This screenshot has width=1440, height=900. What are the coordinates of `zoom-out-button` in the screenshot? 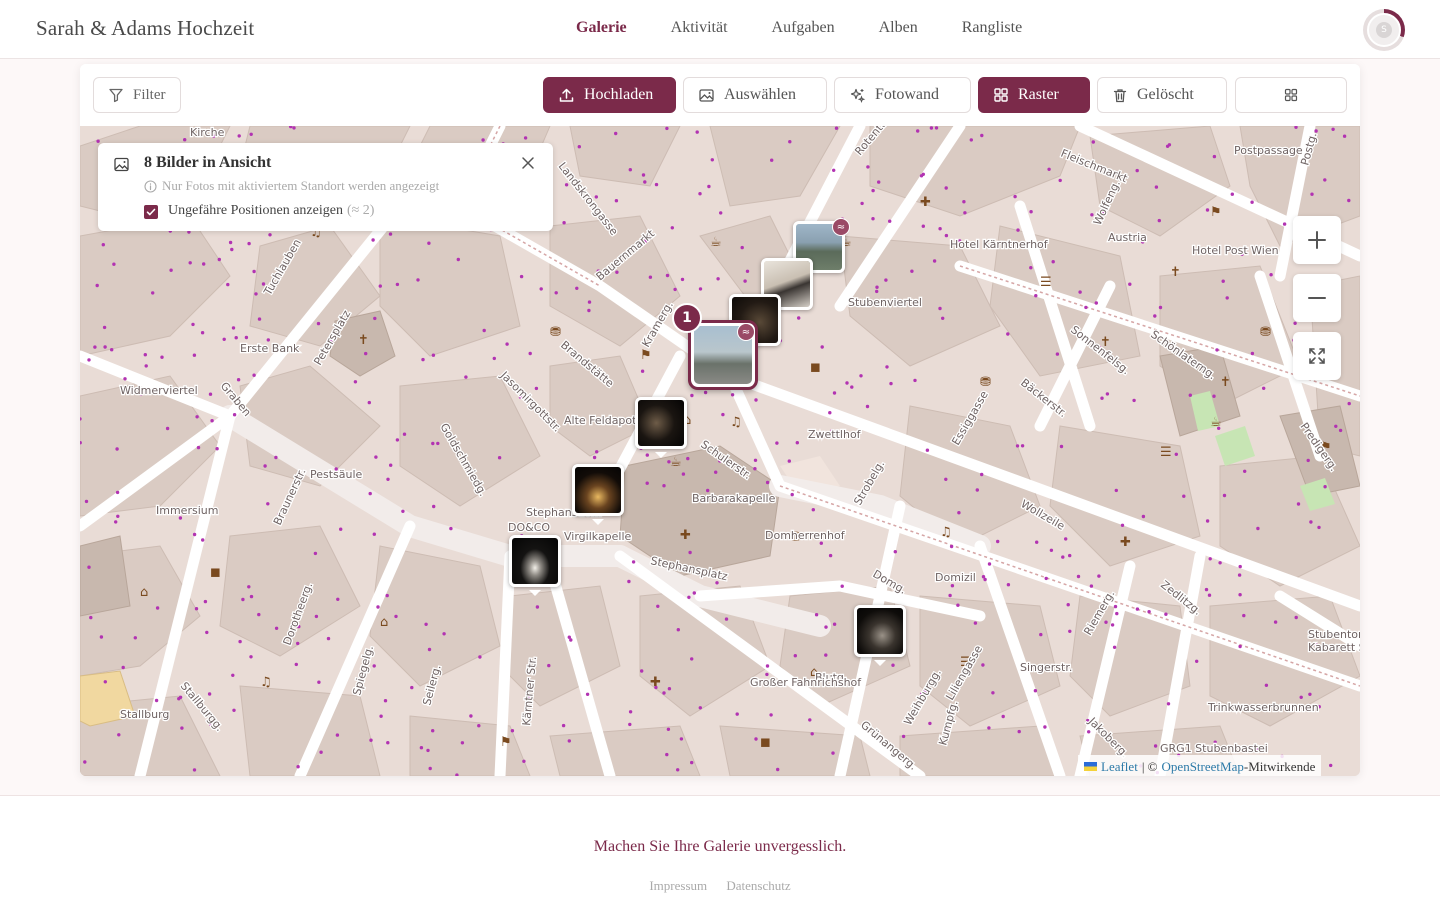 It's located at (1317, 298).